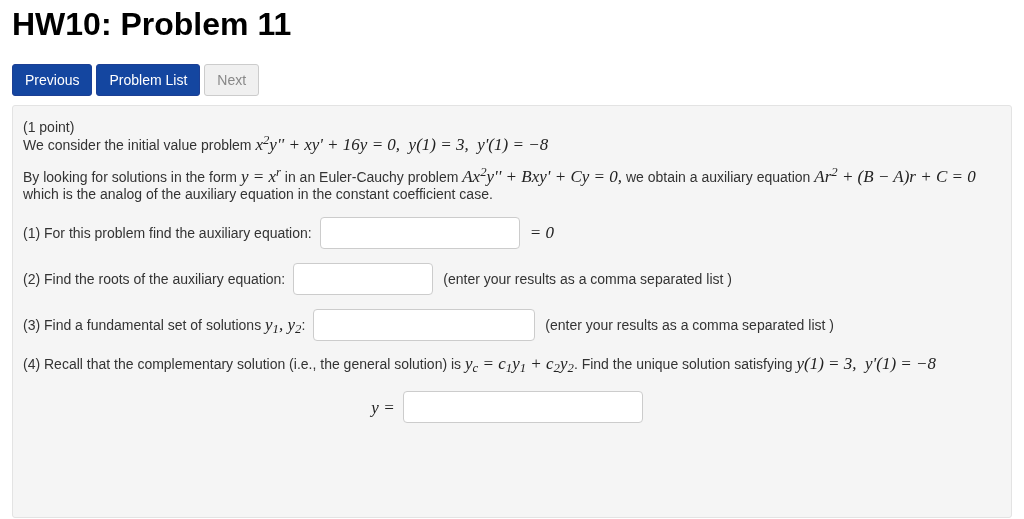 The image size is (1024, 519). Describe the element at coordinates (49, 127) in the screenshot. I see `points-label: (1 point)` at that location.